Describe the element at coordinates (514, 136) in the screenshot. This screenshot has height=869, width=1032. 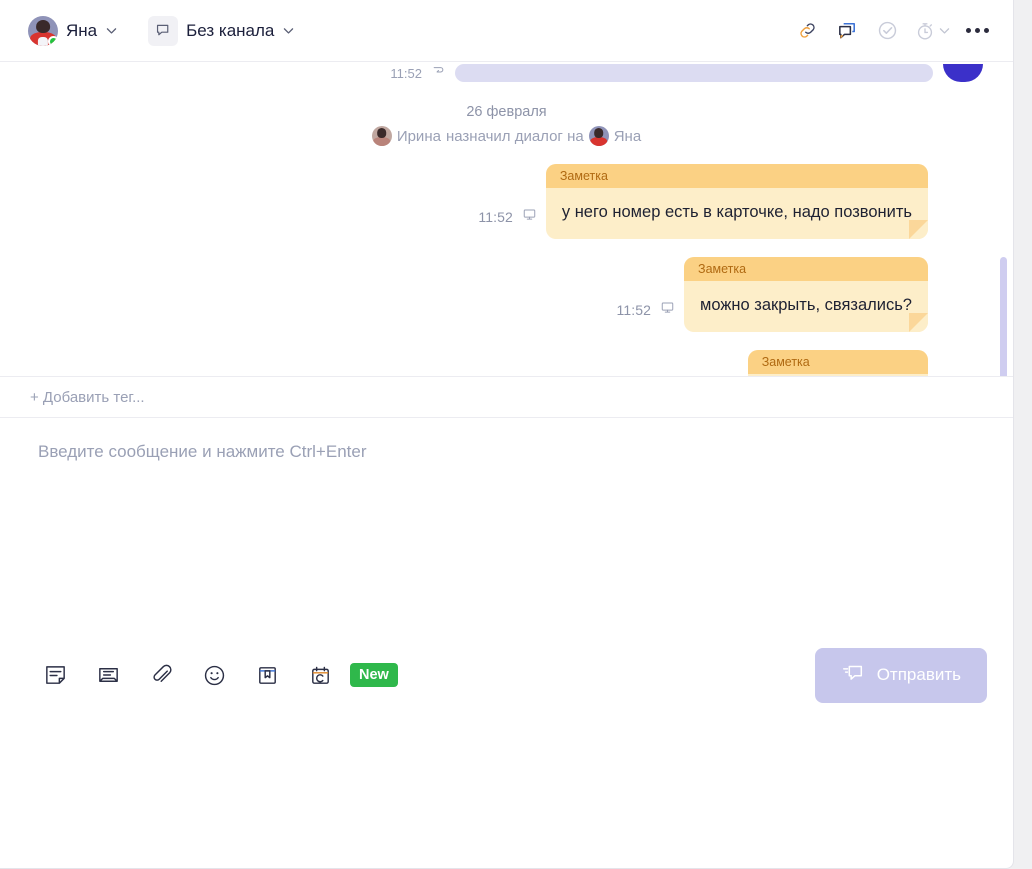
I see `system-text: назначил диалог на` at that location.